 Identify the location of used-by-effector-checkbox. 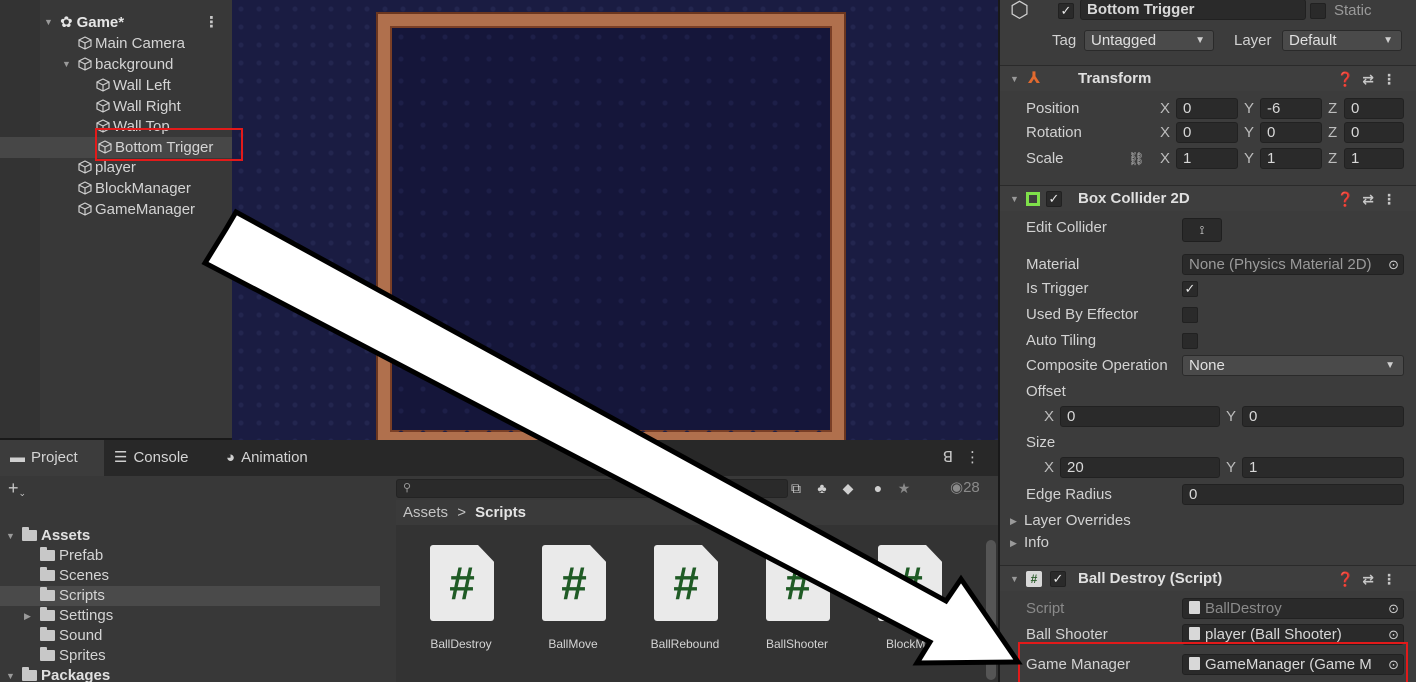
(1190, 315).